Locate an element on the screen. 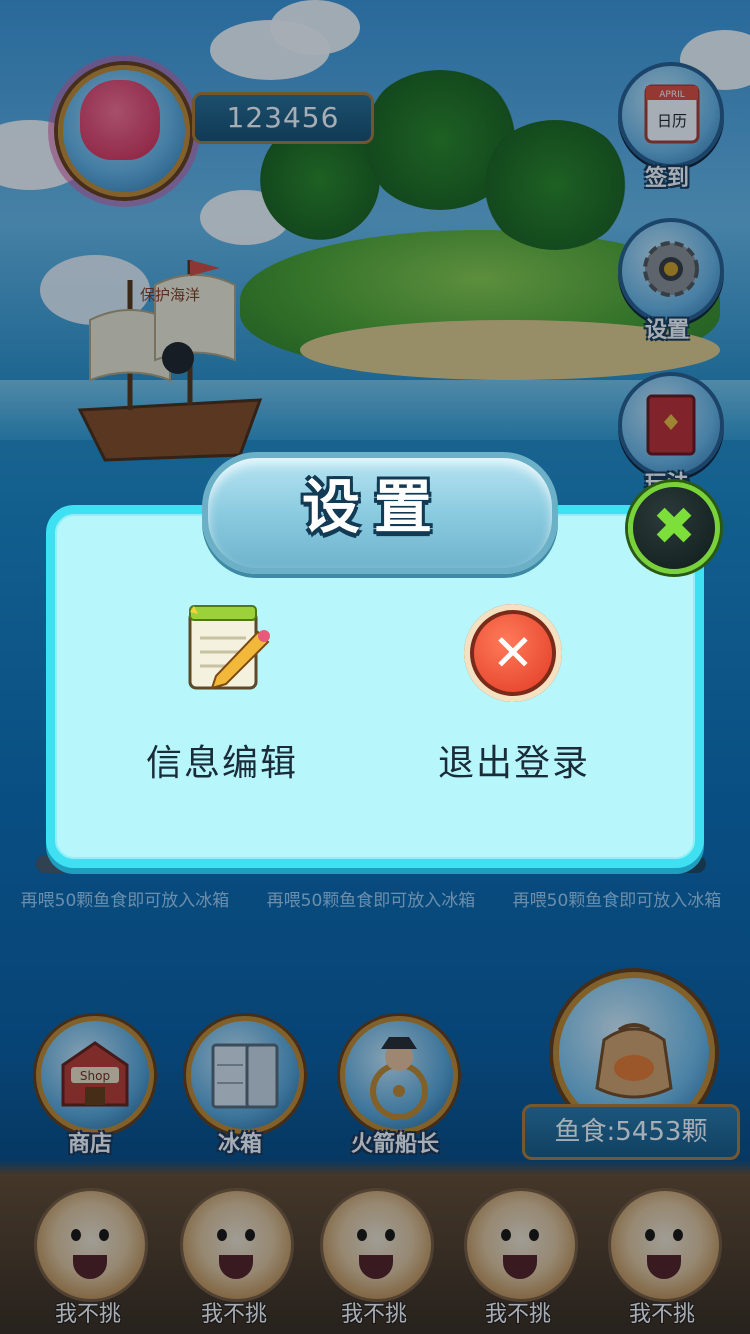 The image size is (750, 1334). dialog-title: 设置 is located at coordinates (373, 507).